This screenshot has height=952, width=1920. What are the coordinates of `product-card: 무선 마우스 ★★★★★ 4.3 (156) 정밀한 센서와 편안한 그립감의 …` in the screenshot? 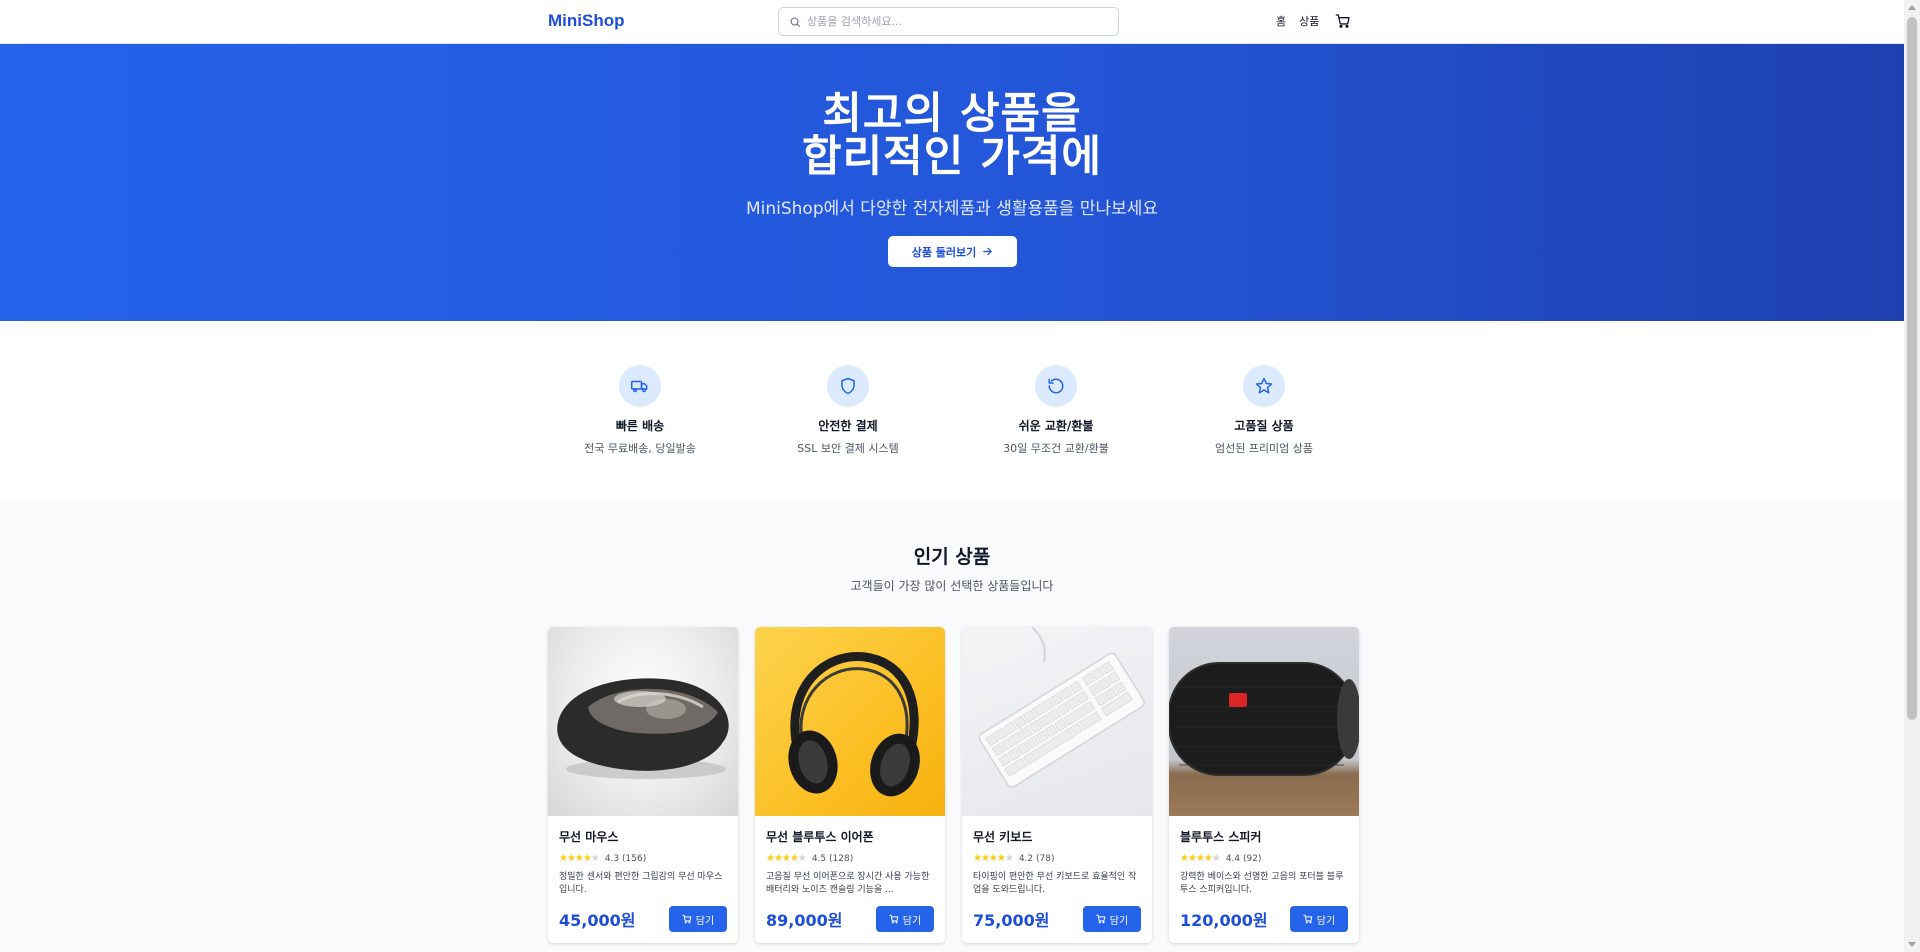 It's located at (643, 785).